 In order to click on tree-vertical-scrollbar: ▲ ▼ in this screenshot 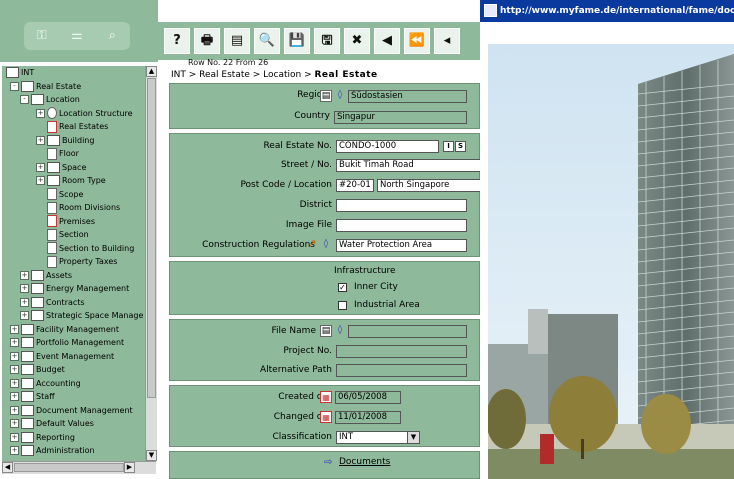, I will do `click(151, 263)`.